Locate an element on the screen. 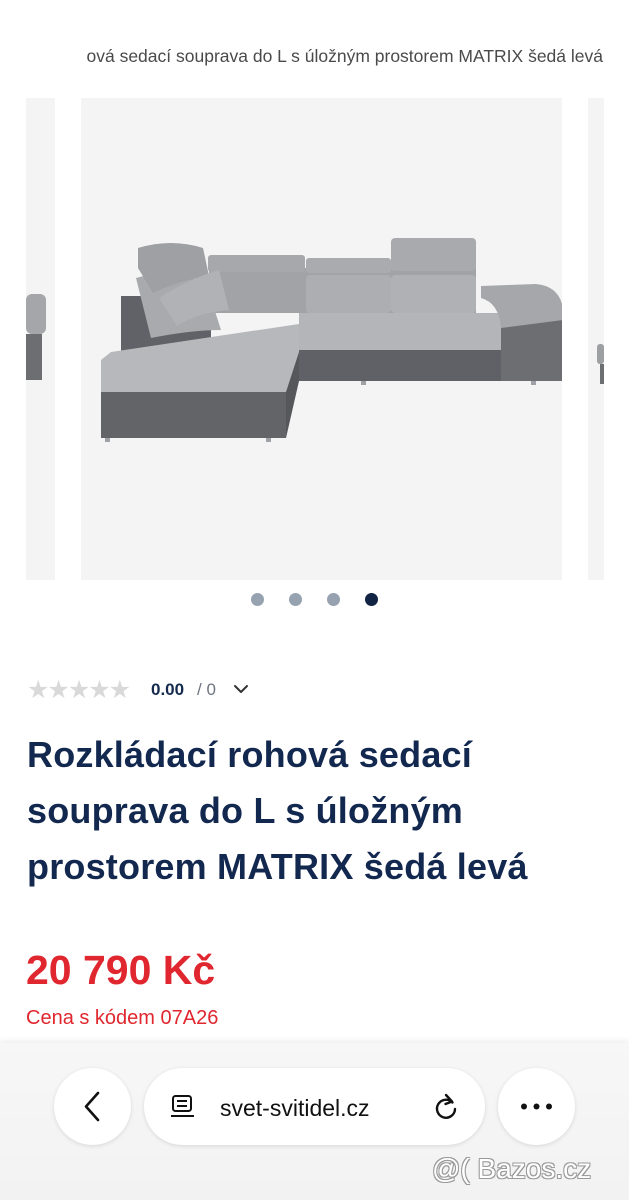 This screenshot has height=1200, width=629. promo-code-price: Cena s kódem 07A26 is located at coordinates (122, 1018).